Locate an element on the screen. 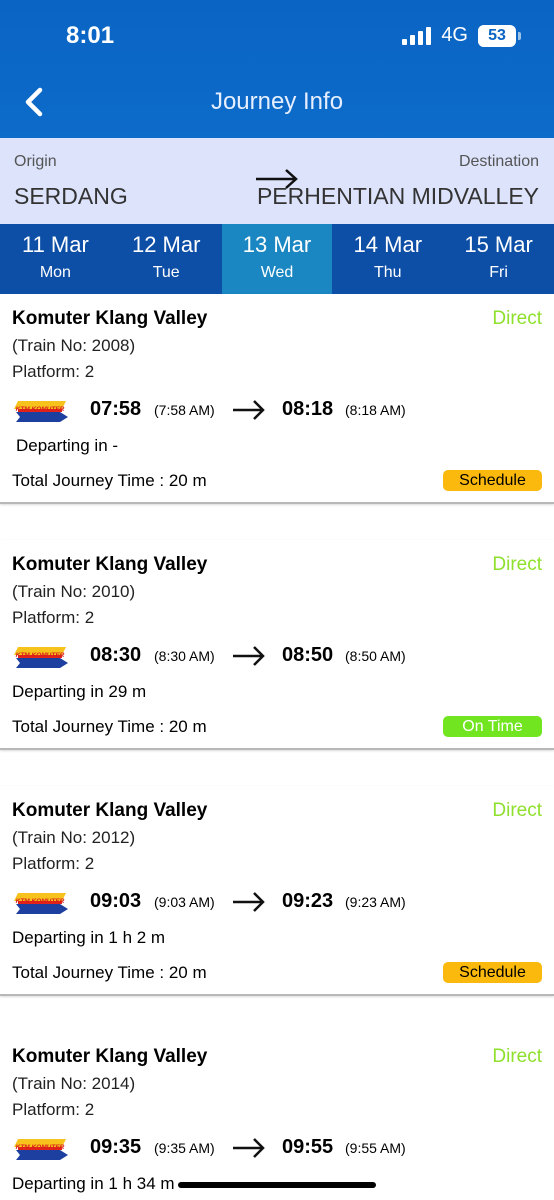  date-tab-11-mar: 11 Mar Mon is located at coordinates (55, 259).